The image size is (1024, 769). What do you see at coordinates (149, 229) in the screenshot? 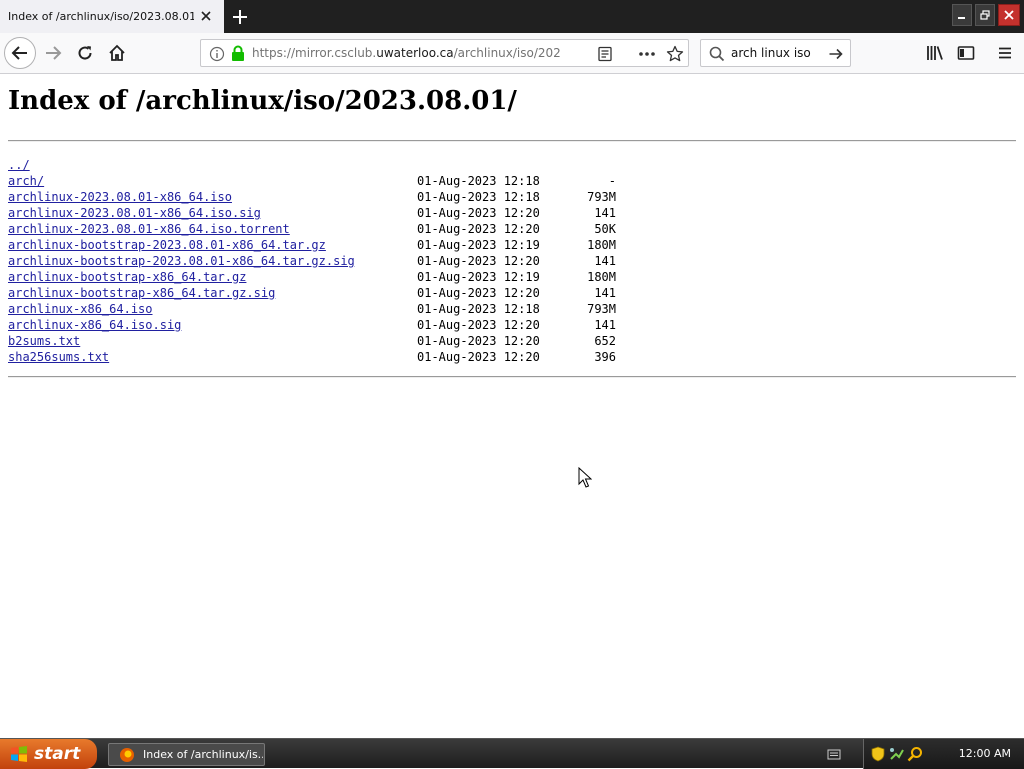
I see `file-link: archlinux-2023.08.01-x86_64.iso.torrent` at bounding box center [149, 229].